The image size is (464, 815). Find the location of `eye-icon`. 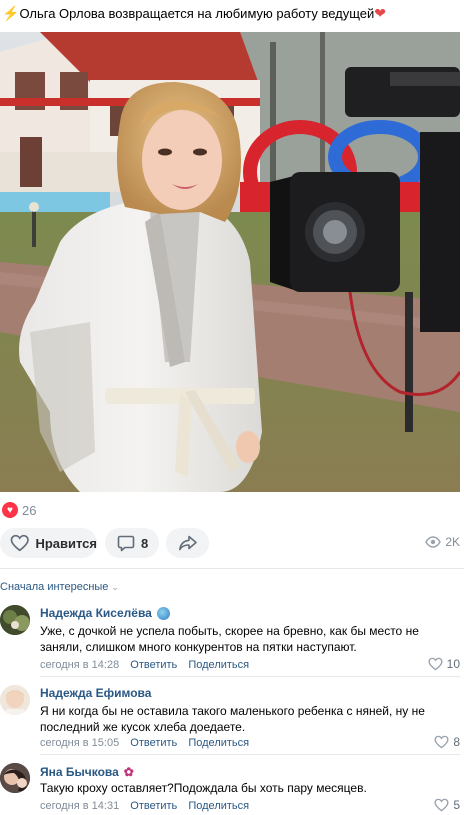

eye-icon is located at coordinates (433, 542).